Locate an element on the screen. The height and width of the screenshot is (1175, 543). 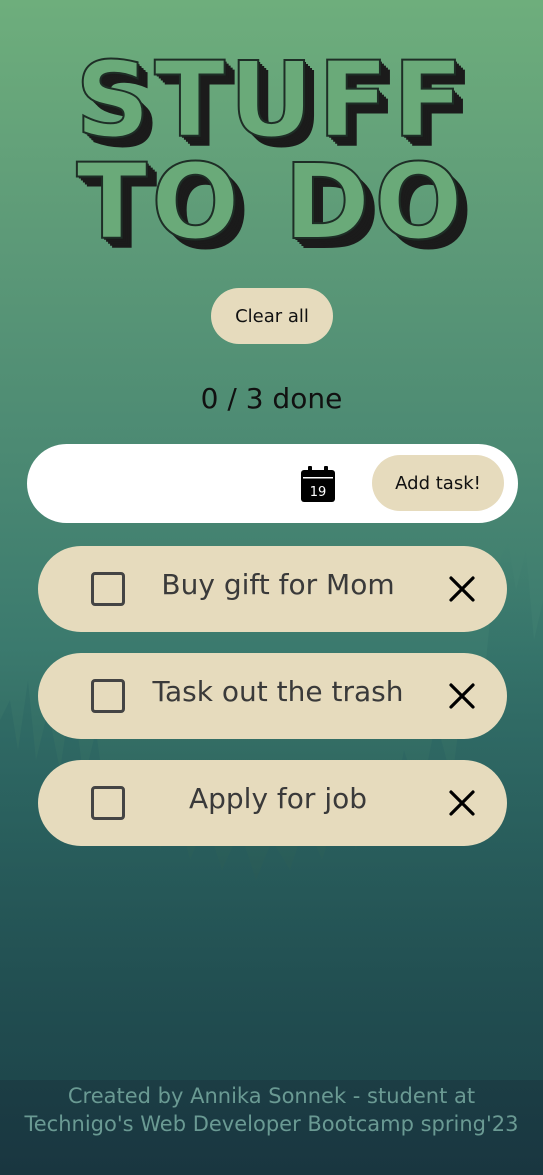
task-item: Apply for job is located at coordinates (272, 803).